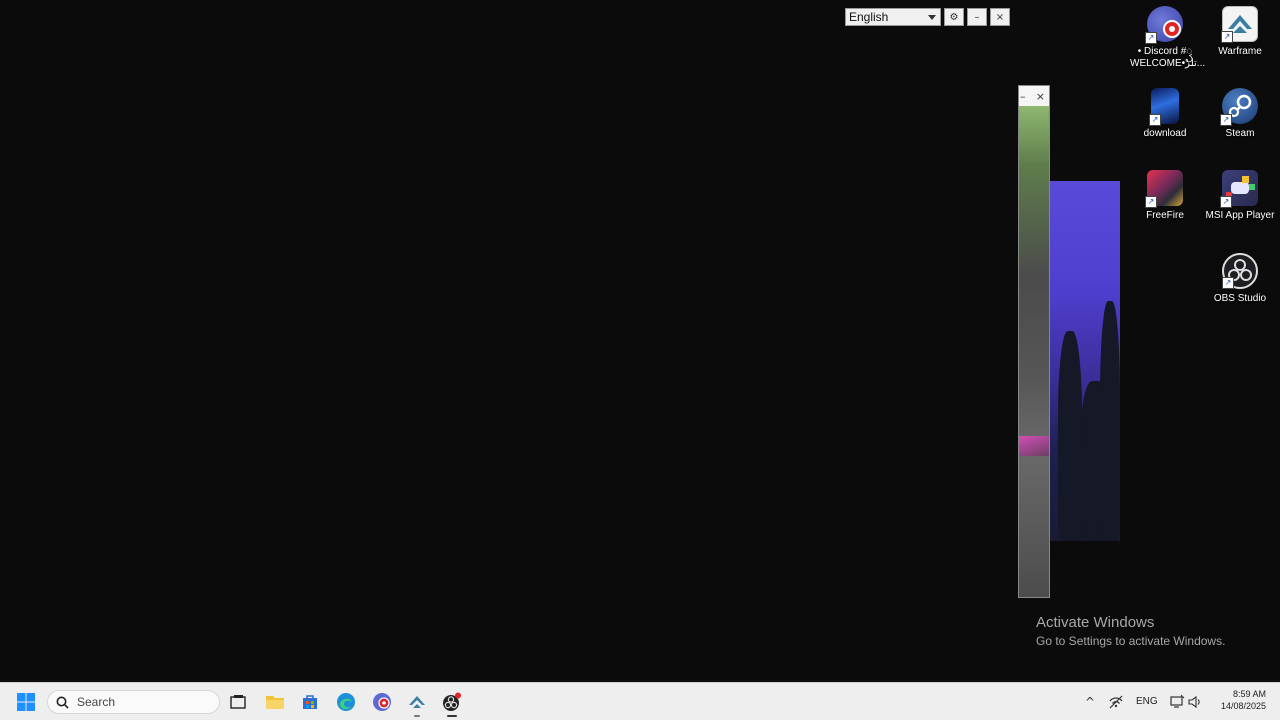 This screenshot has width=1280, height=720. I want to click on search-placeholder: Search, so click(96, 702).